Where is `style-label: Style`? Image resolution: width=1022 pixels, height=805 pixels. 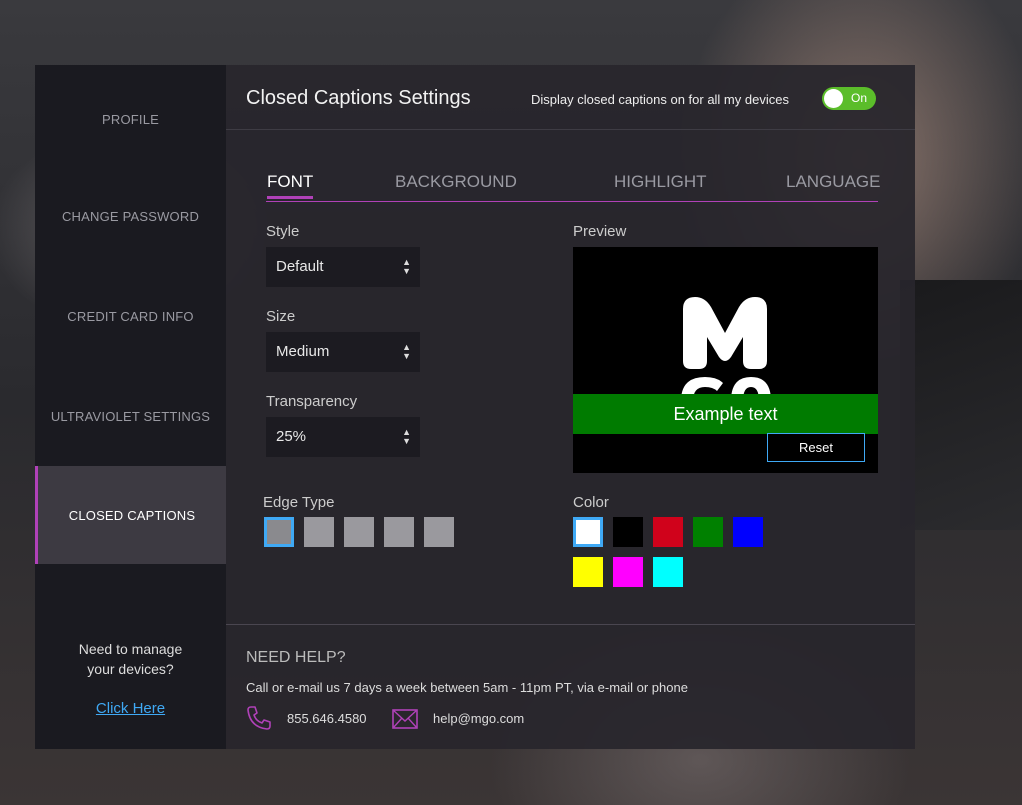
style-label: Style is located at coordinates (283, 231).